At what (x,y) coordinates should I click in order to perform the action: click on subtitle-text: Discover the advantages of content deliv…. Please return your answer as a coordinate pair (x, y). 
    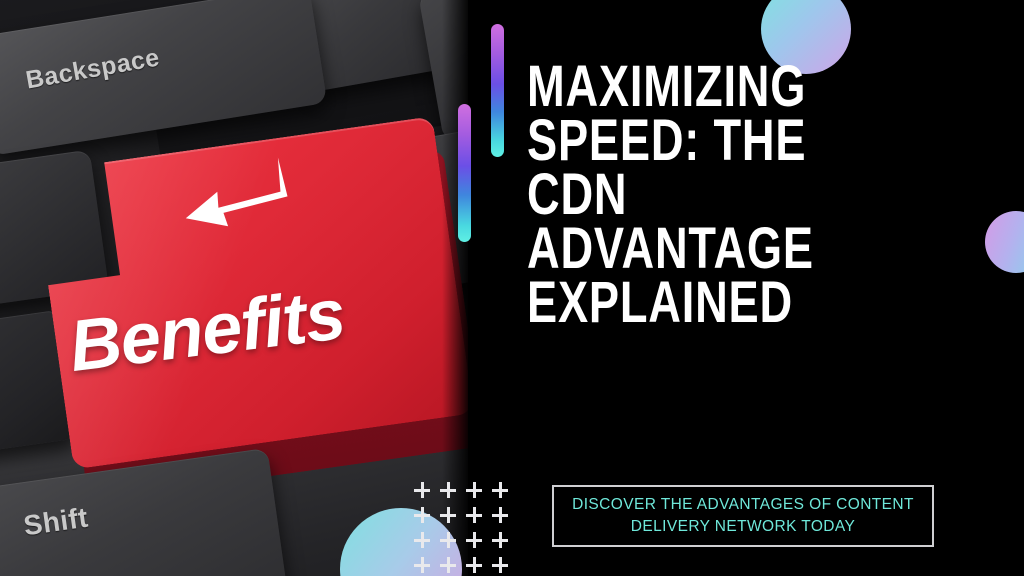
    Looking at the image, I should click on (743, 515).